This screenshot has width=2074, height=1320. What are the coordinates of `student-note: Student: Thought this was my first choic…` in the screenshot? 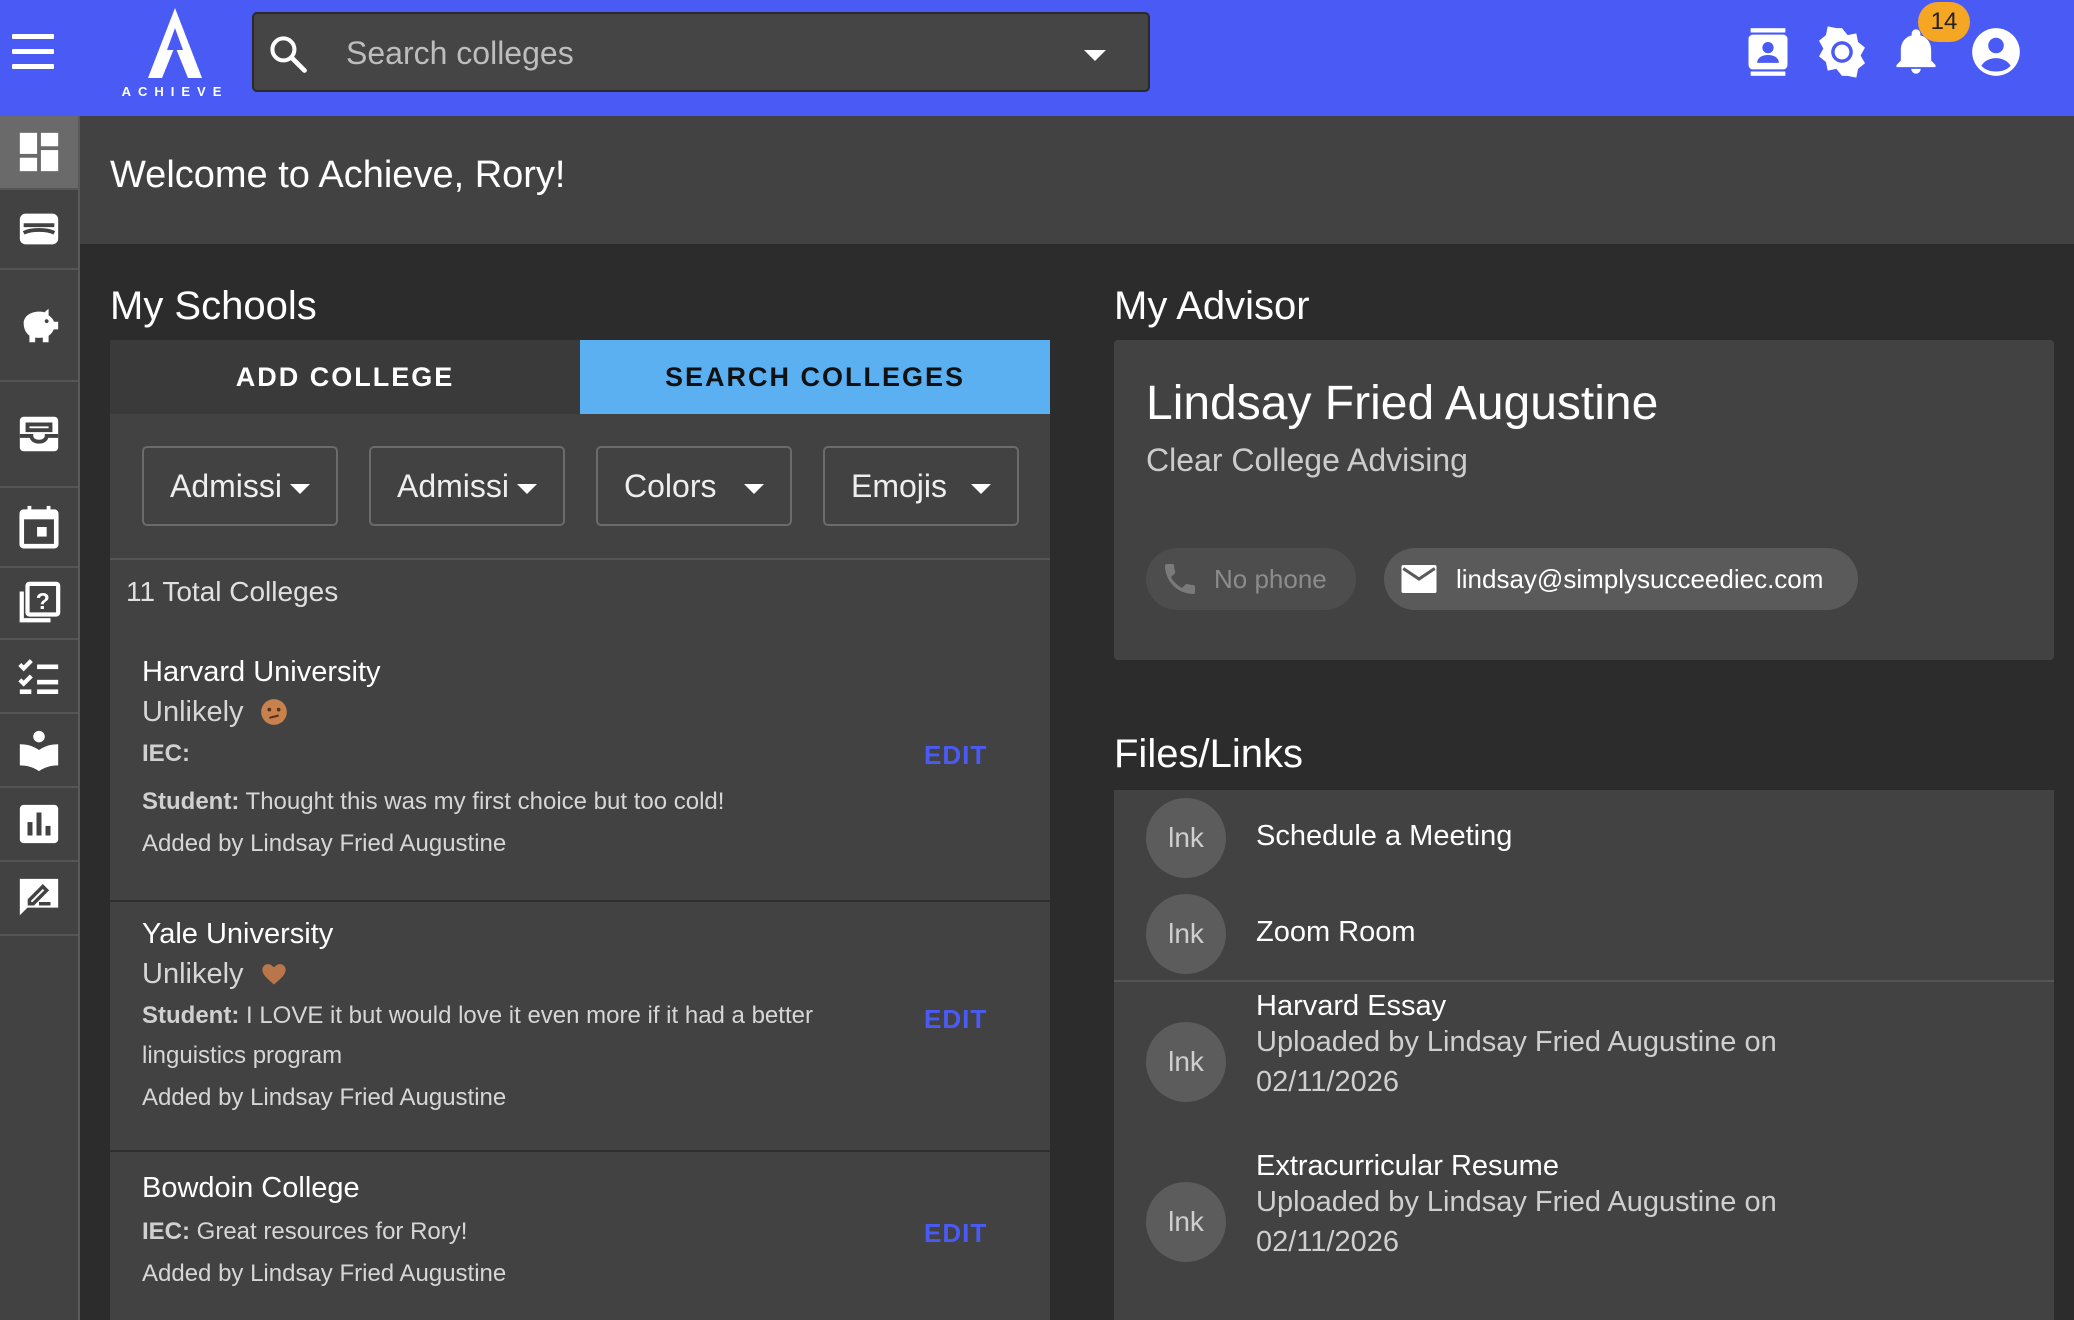 It's located at (522, 802).